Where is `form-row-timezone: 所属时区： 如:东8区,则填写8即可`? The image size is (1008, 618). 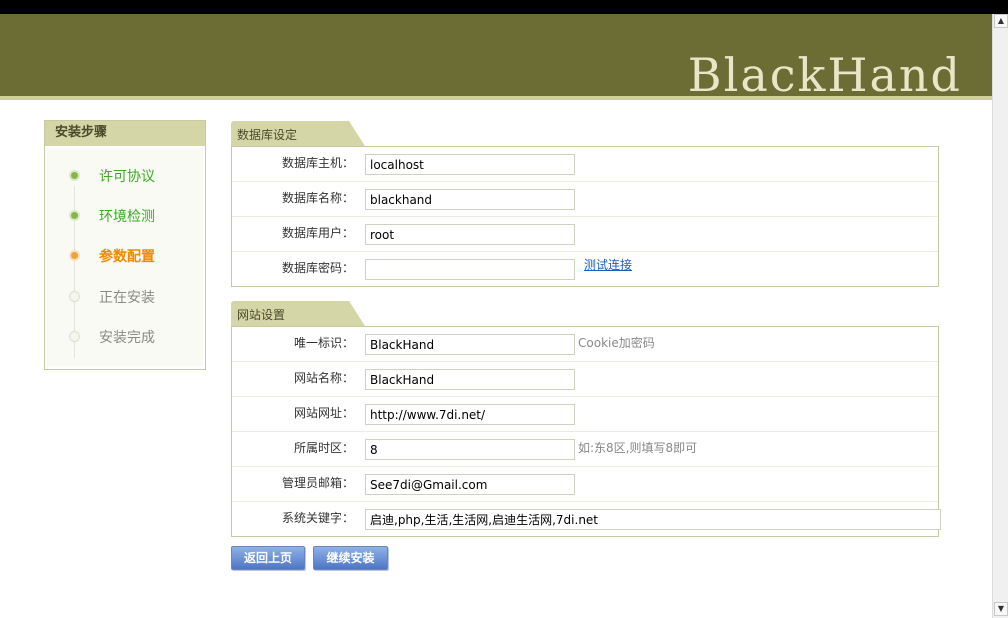 form-row-timezone: 所属时区： 如:东8区,则填写8即可 is located at coordinates (585, 449).